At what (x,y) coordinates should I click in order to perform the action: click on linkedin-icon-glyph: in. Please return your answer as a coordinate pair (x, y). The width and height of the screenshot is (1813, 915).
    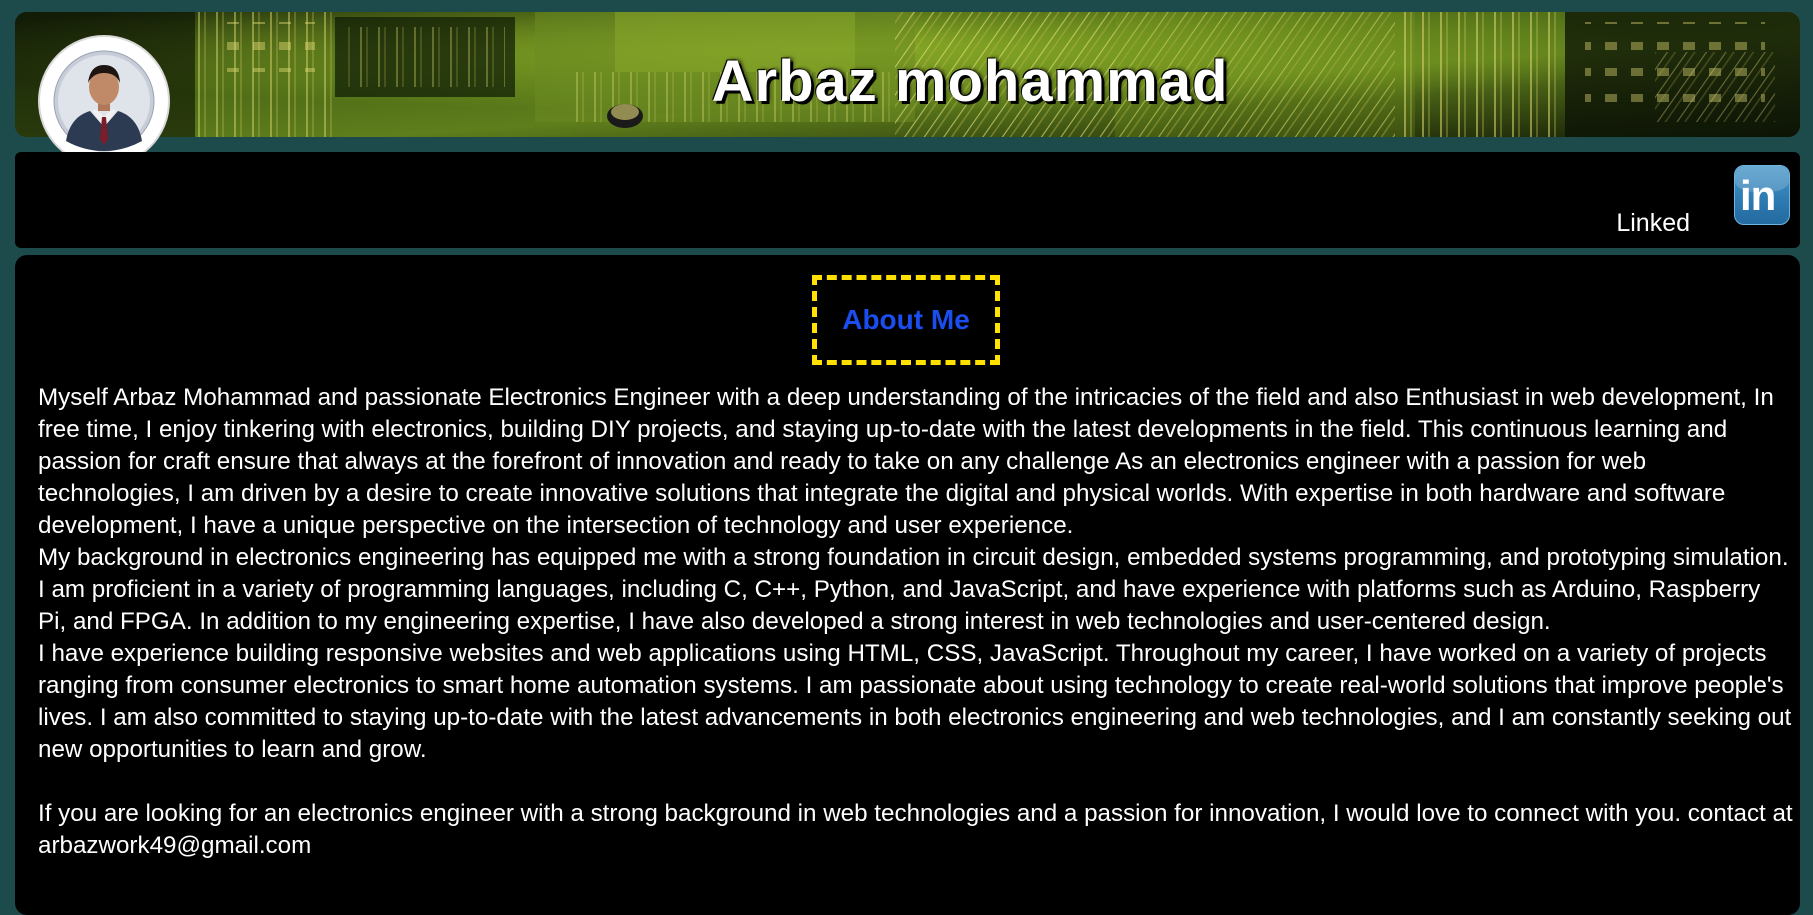
    Looking at the image, I should click on (1758, 195).